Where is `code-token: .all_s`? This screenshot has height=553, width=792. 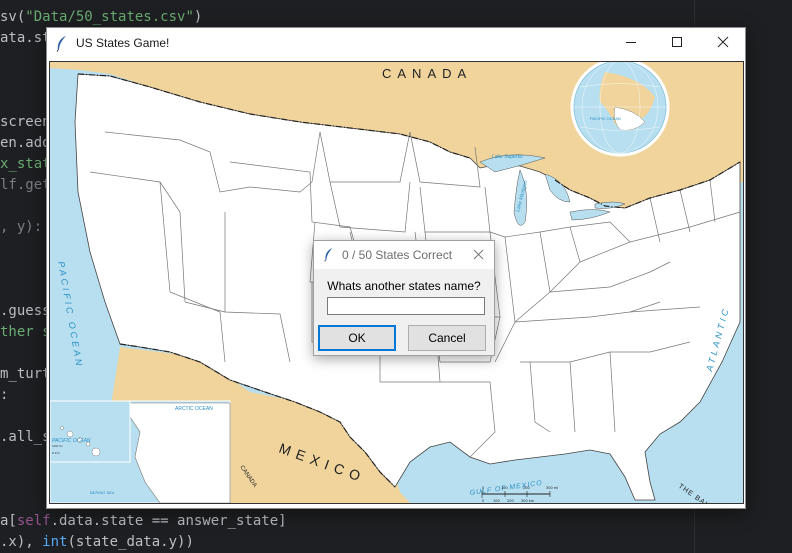
code-token: .all_s is located at coordinates (25, 437).